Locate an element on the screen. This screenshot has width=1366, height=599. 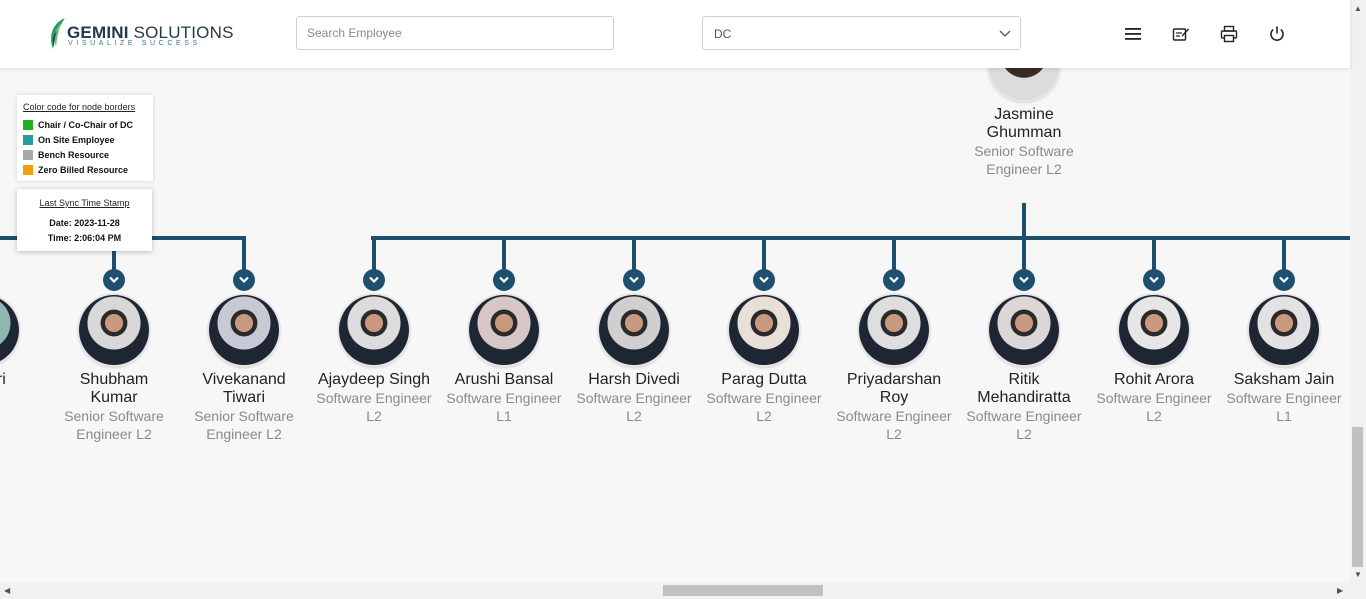
sync-title: Last Sync Time Stamp is located at coordinates (84, 203).